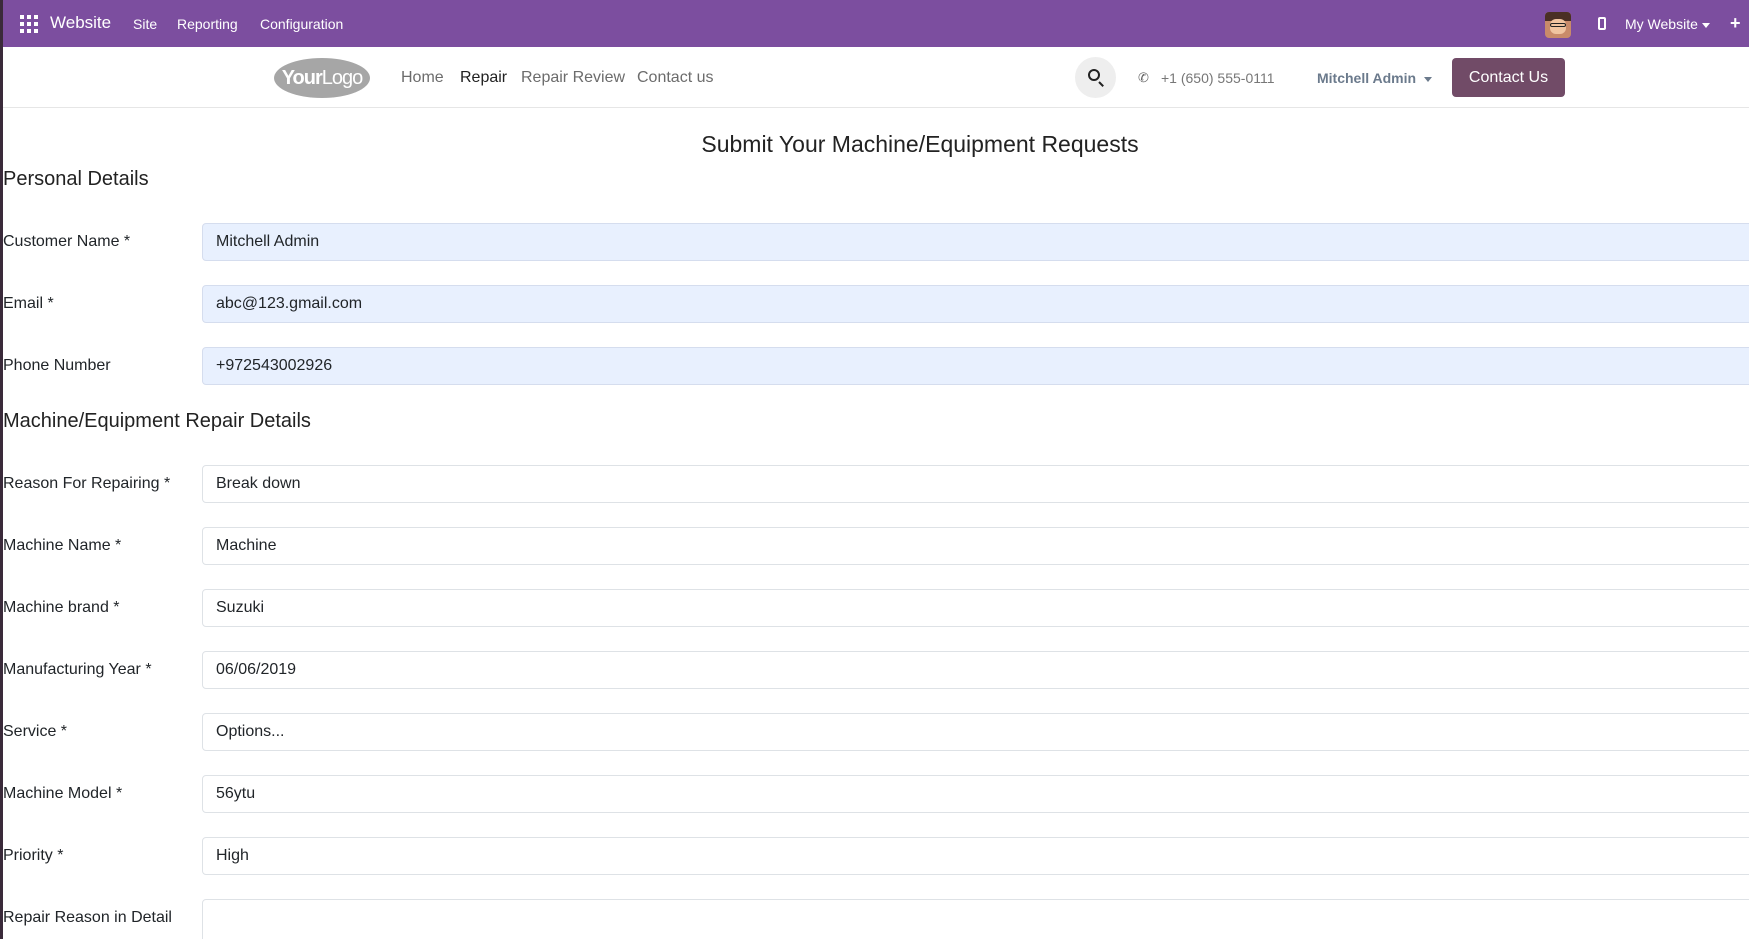  Describe the element at coordinates (1661, 24) in the screenshot. I see `website-switcher-label: My Website` at that location.